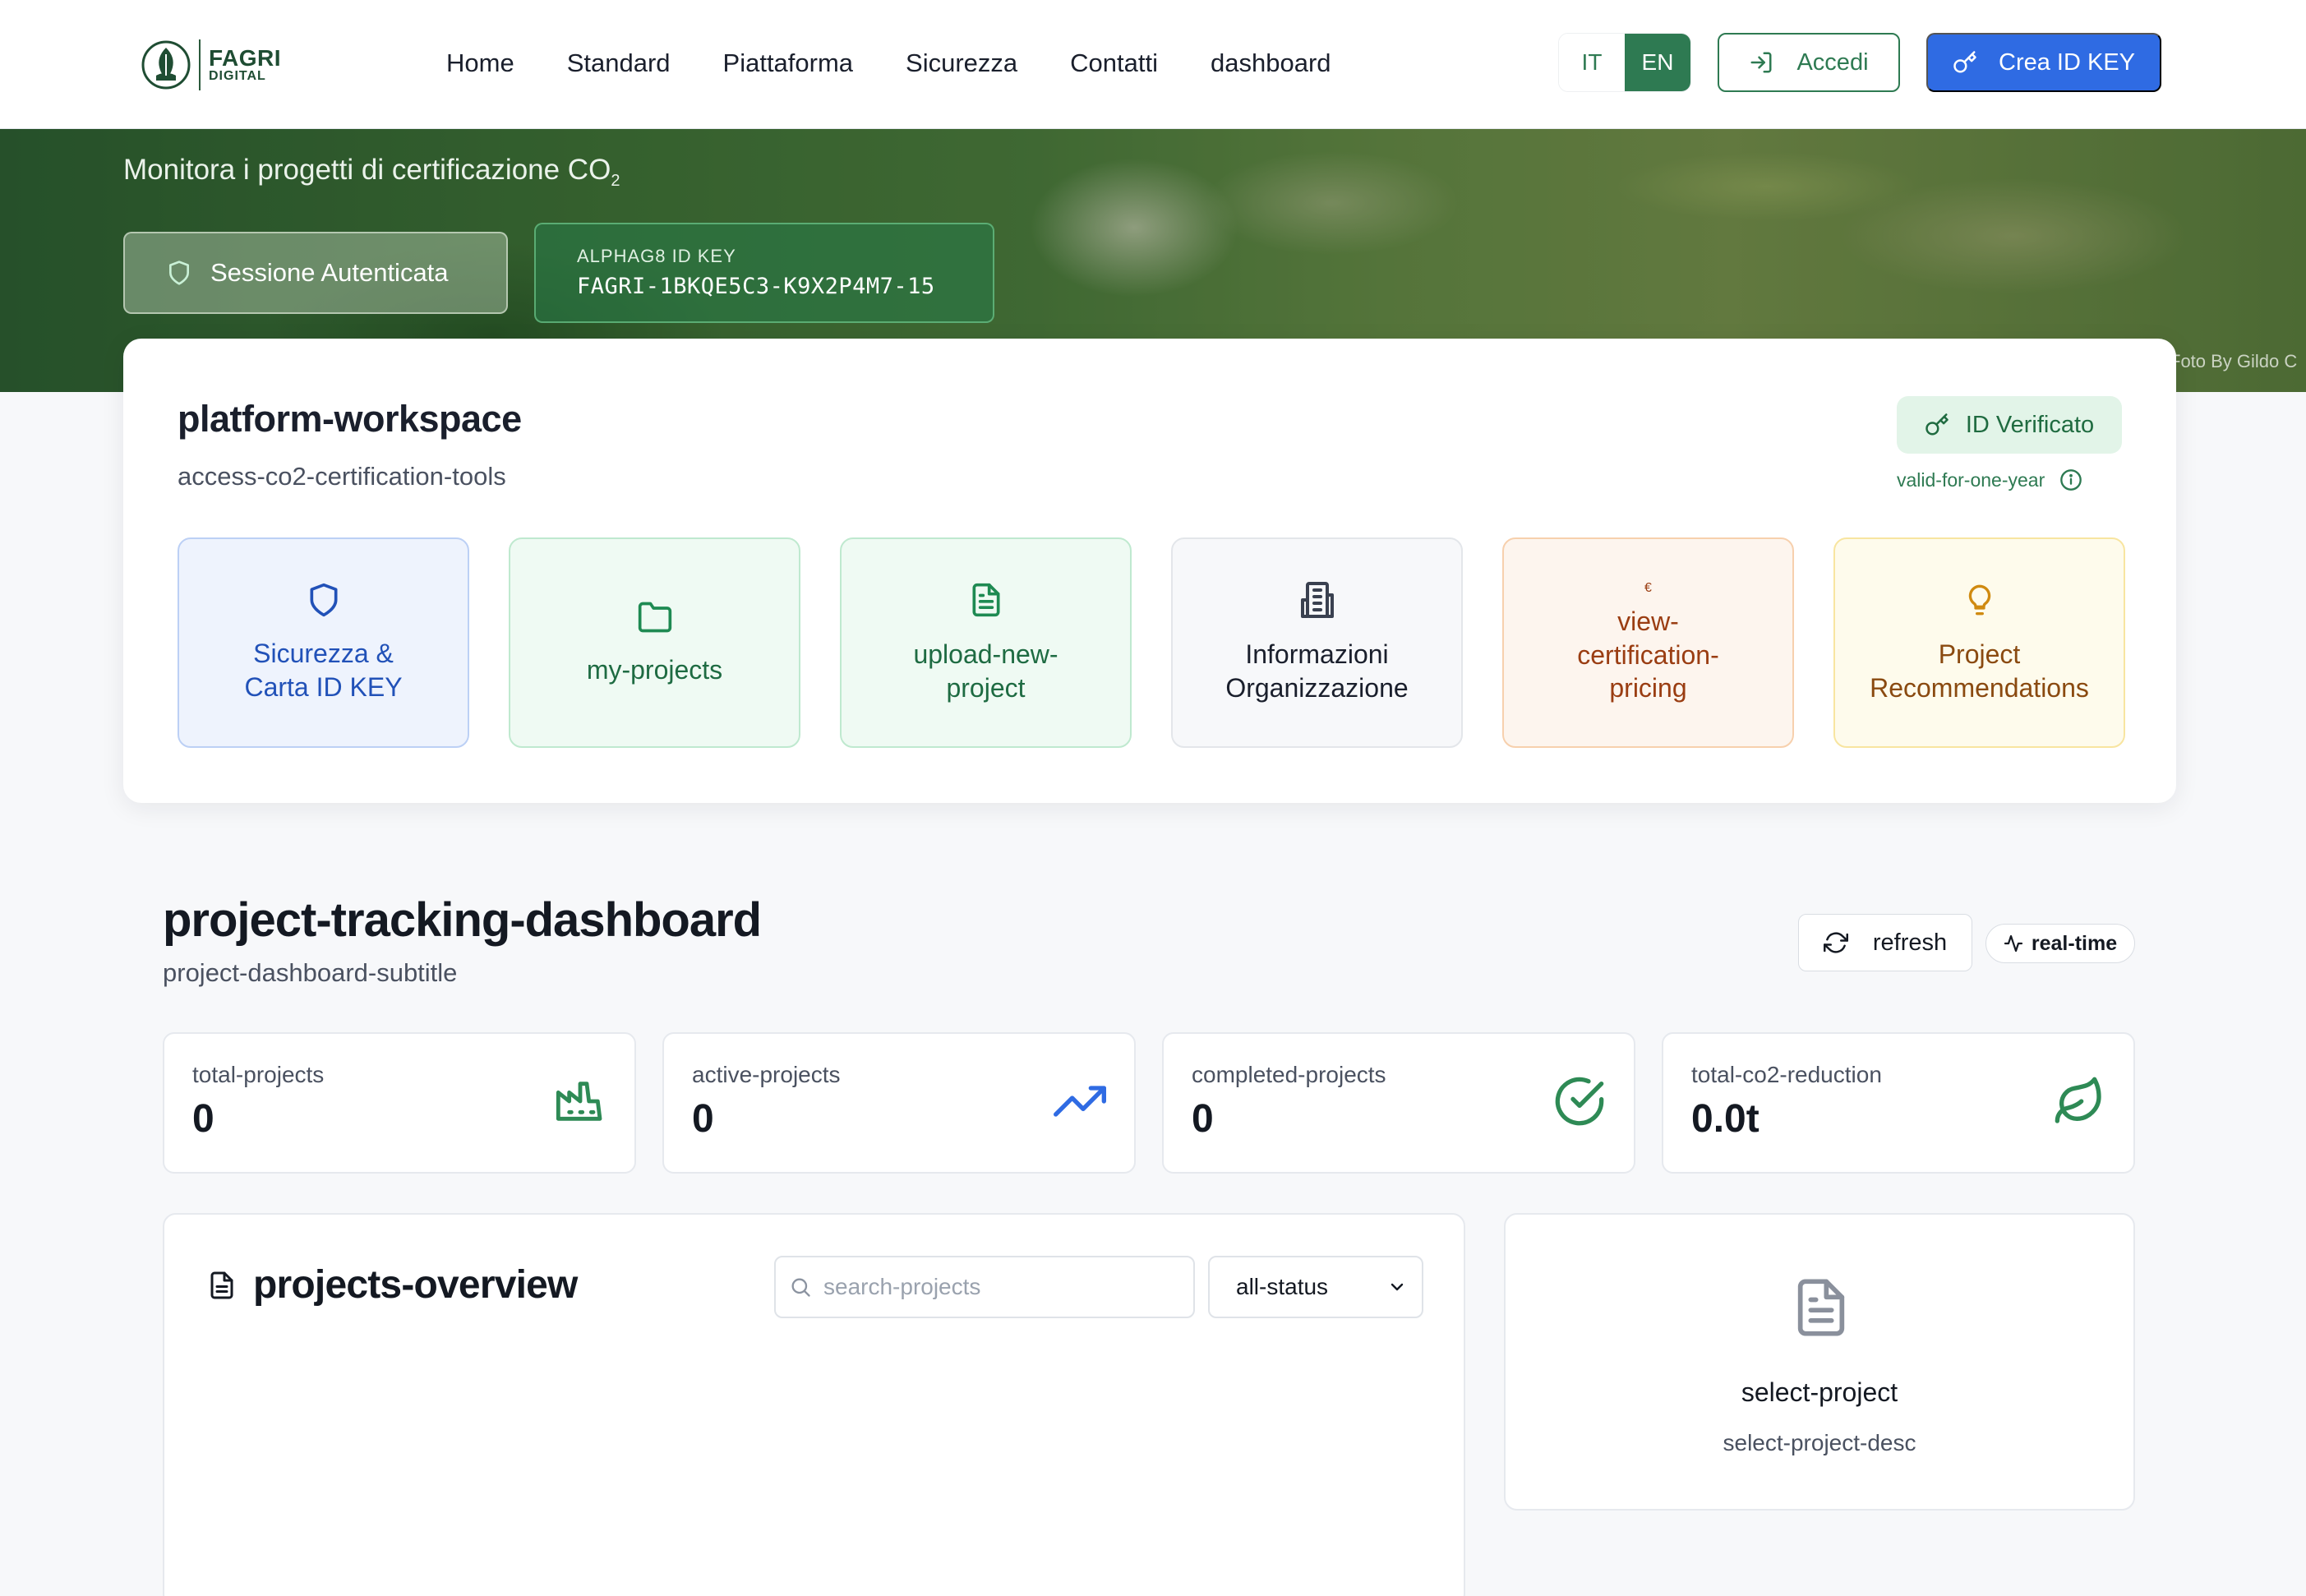 The width and height of the screenshot is (2306, 1596). What do you see at coordinates (2078, 1100) in the screenshot?
I see `leaf-icon` at bounding box center [2078, 1100].